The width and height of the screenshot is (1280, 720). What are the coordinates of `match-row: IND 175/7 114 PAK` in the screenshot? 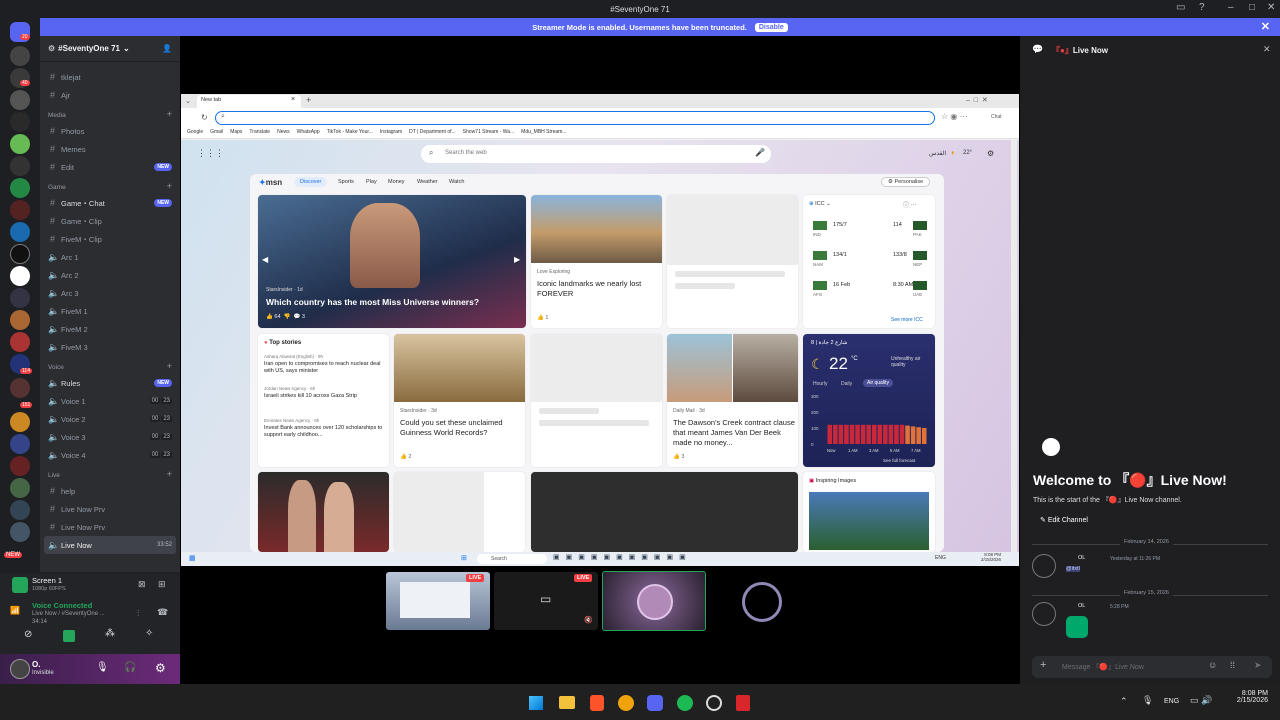 It's located at (869, 231).